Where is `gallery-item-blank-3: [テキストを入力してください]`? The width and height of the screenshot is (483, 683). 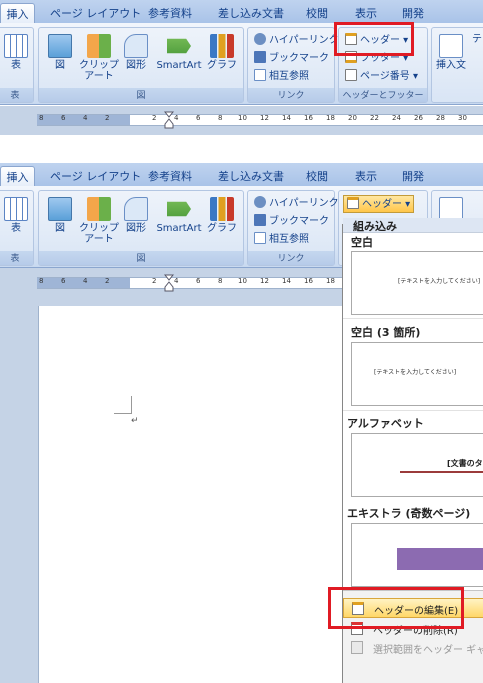 gallery-item-blank-3: [テキストを入力してください] is located at coordinates (417, 374).